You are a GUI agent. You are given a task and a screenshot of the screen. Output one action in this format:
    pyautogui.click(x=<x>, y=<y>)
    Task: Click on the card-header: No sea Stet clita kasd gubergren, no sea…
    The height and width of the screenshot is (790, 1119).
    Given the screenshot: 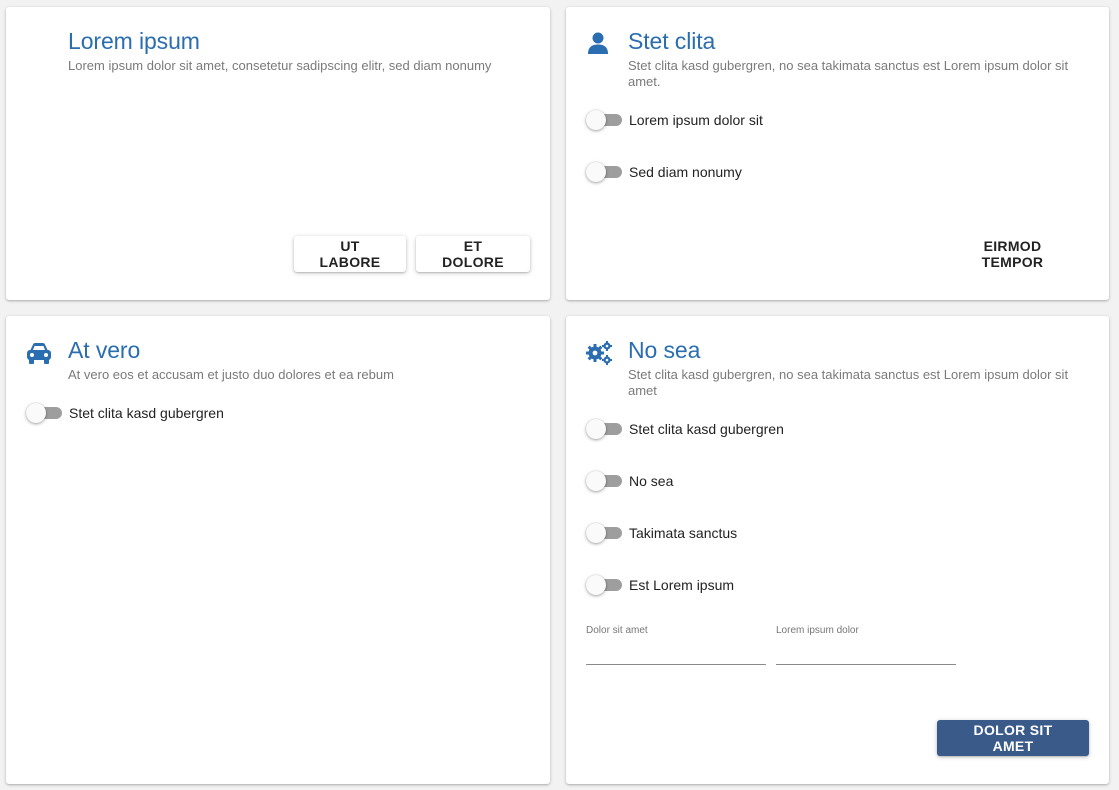 What is the action you would take?
    pyautogui.click(x=859, y=367)
    